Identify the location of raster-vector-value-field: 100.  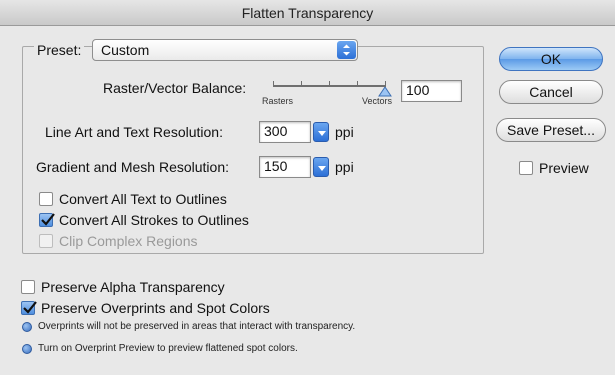
(431, 91).